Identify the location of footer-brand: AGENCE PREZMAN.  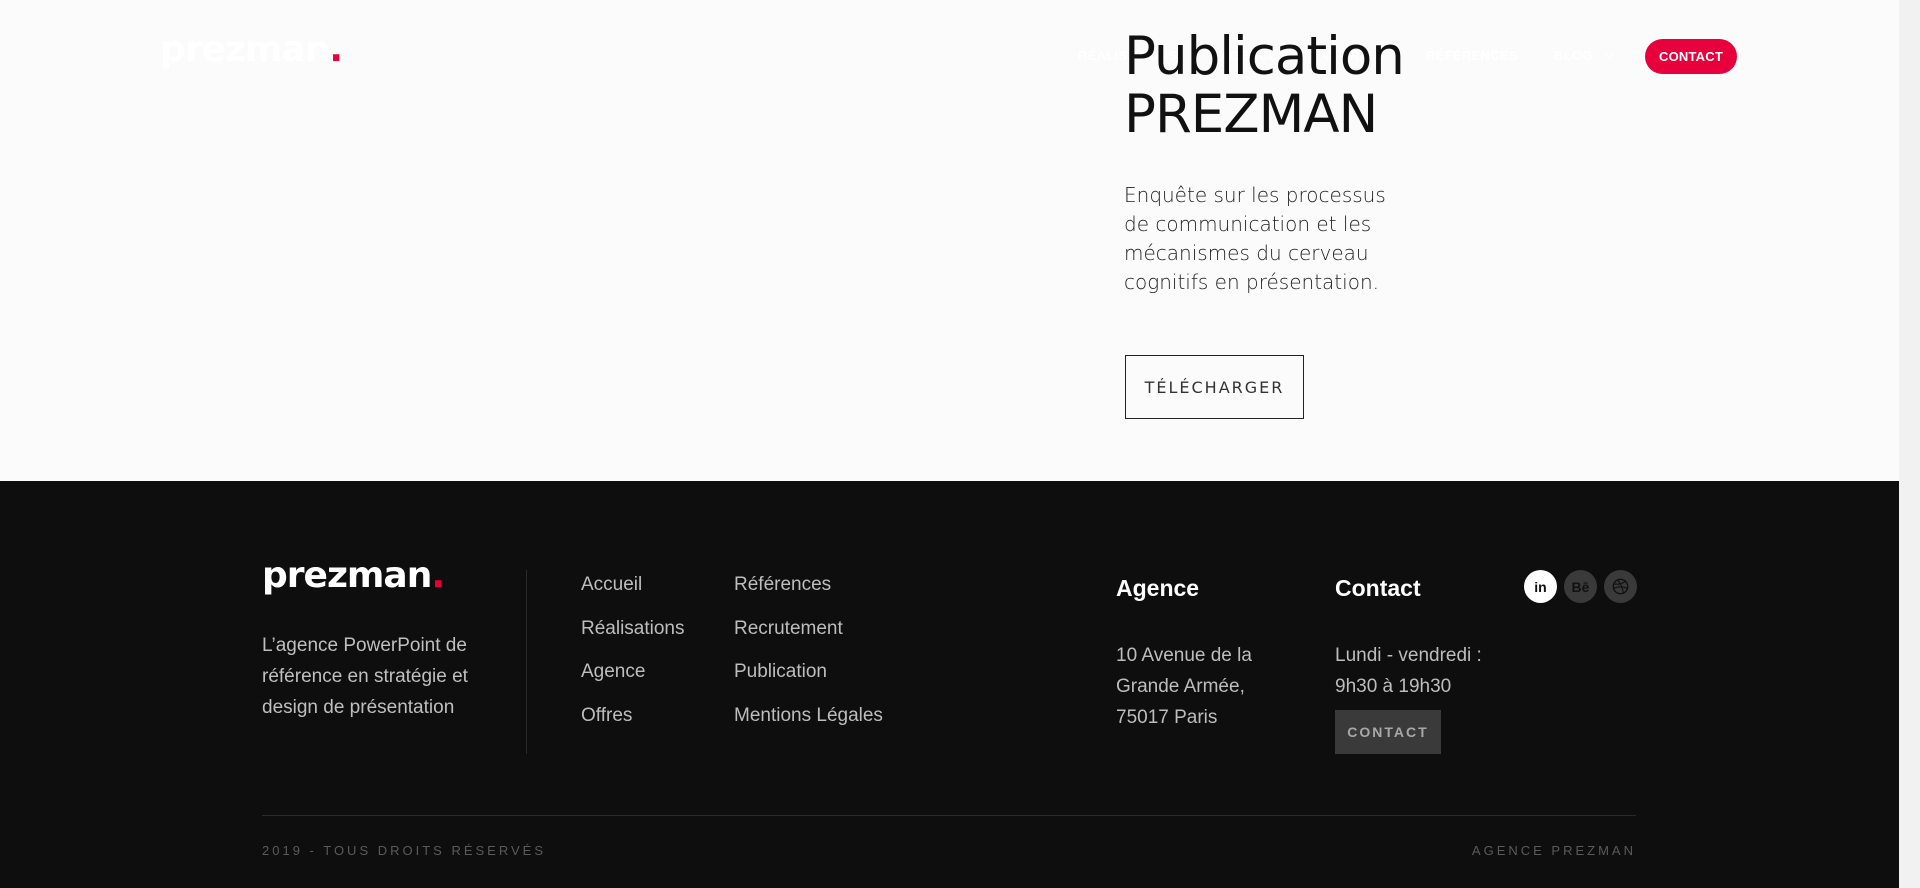
(1553, 850).